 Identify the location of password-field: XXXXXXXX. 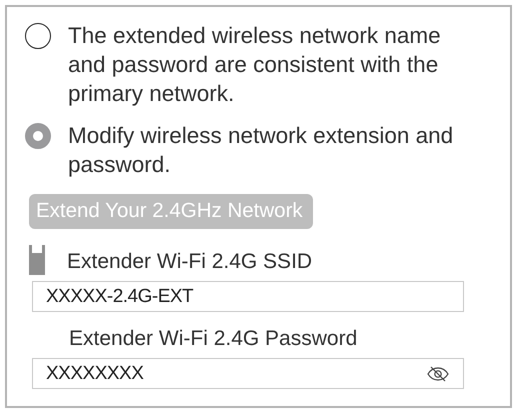
(248, 373).